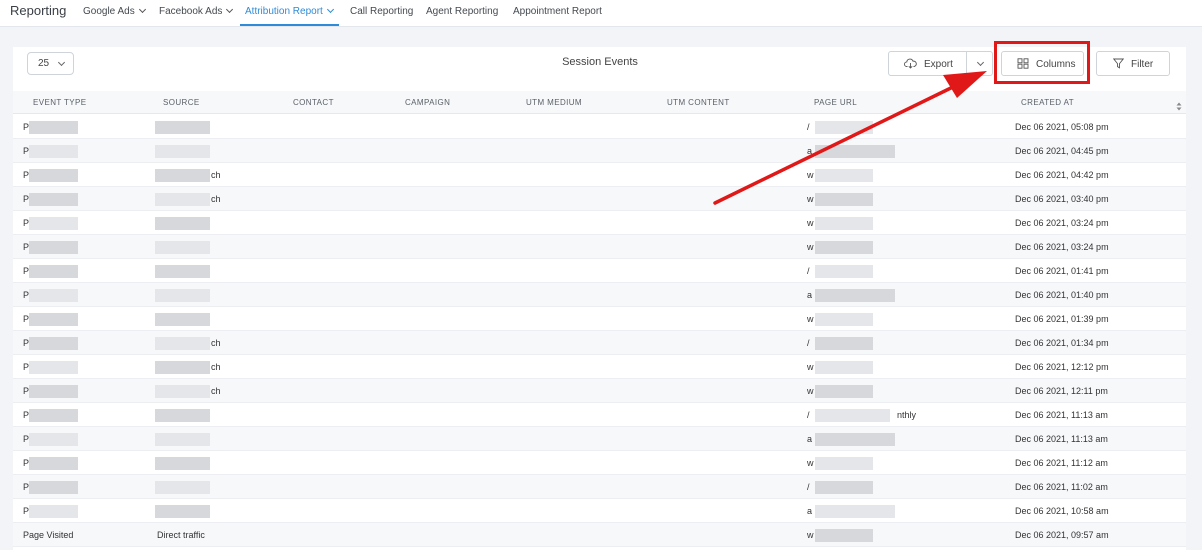 This screenshot has height=550, width=1202. What do you see at coordinates (1047, 102) in the screenshot?
I see `header-created-at: CREATED AT` at bounding box center [1047, 102].